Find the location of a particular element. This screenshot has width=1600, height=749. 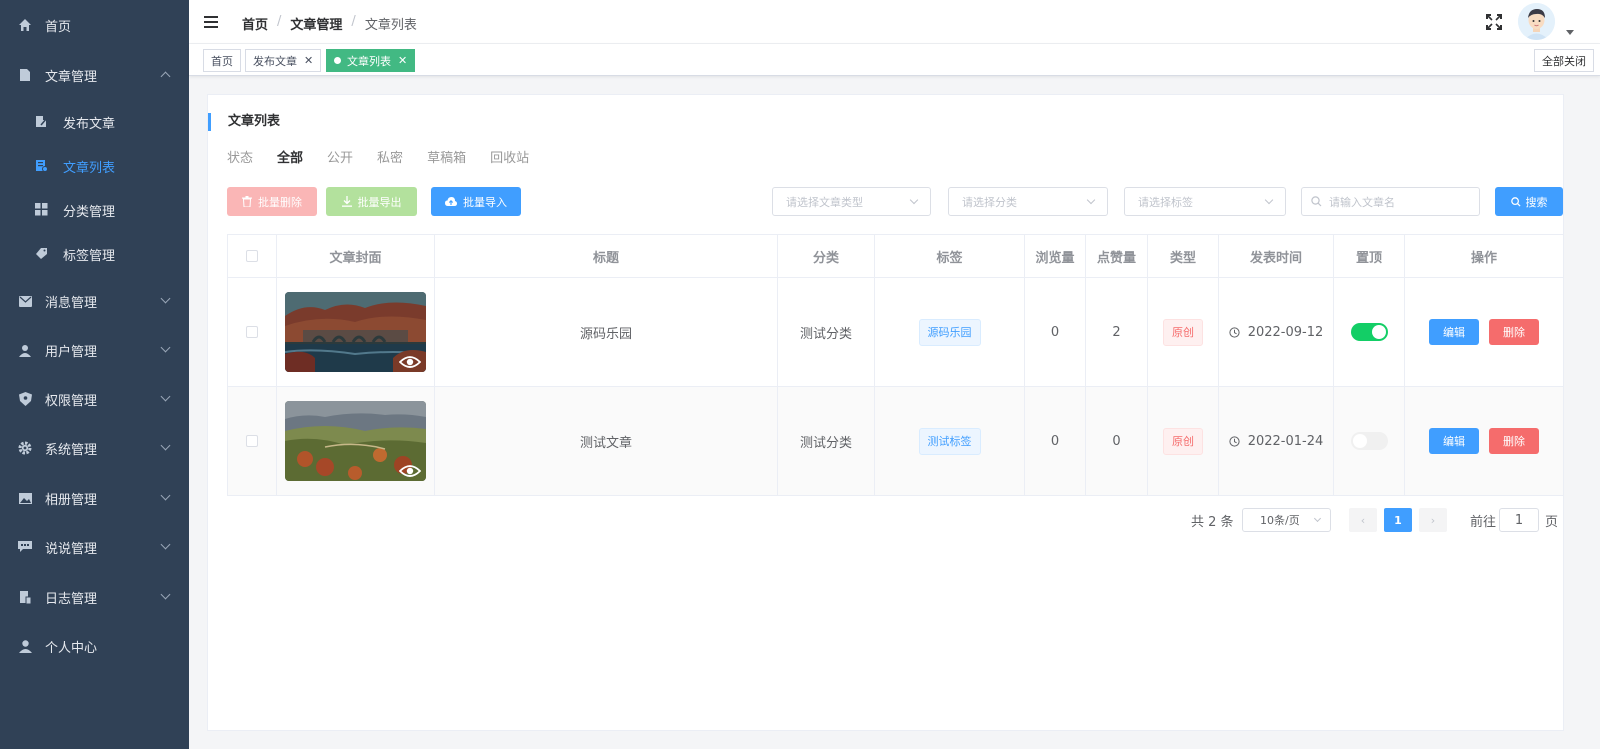

tag-publish-article: 发布文章 ✕ is located at coordinates (283, 60).